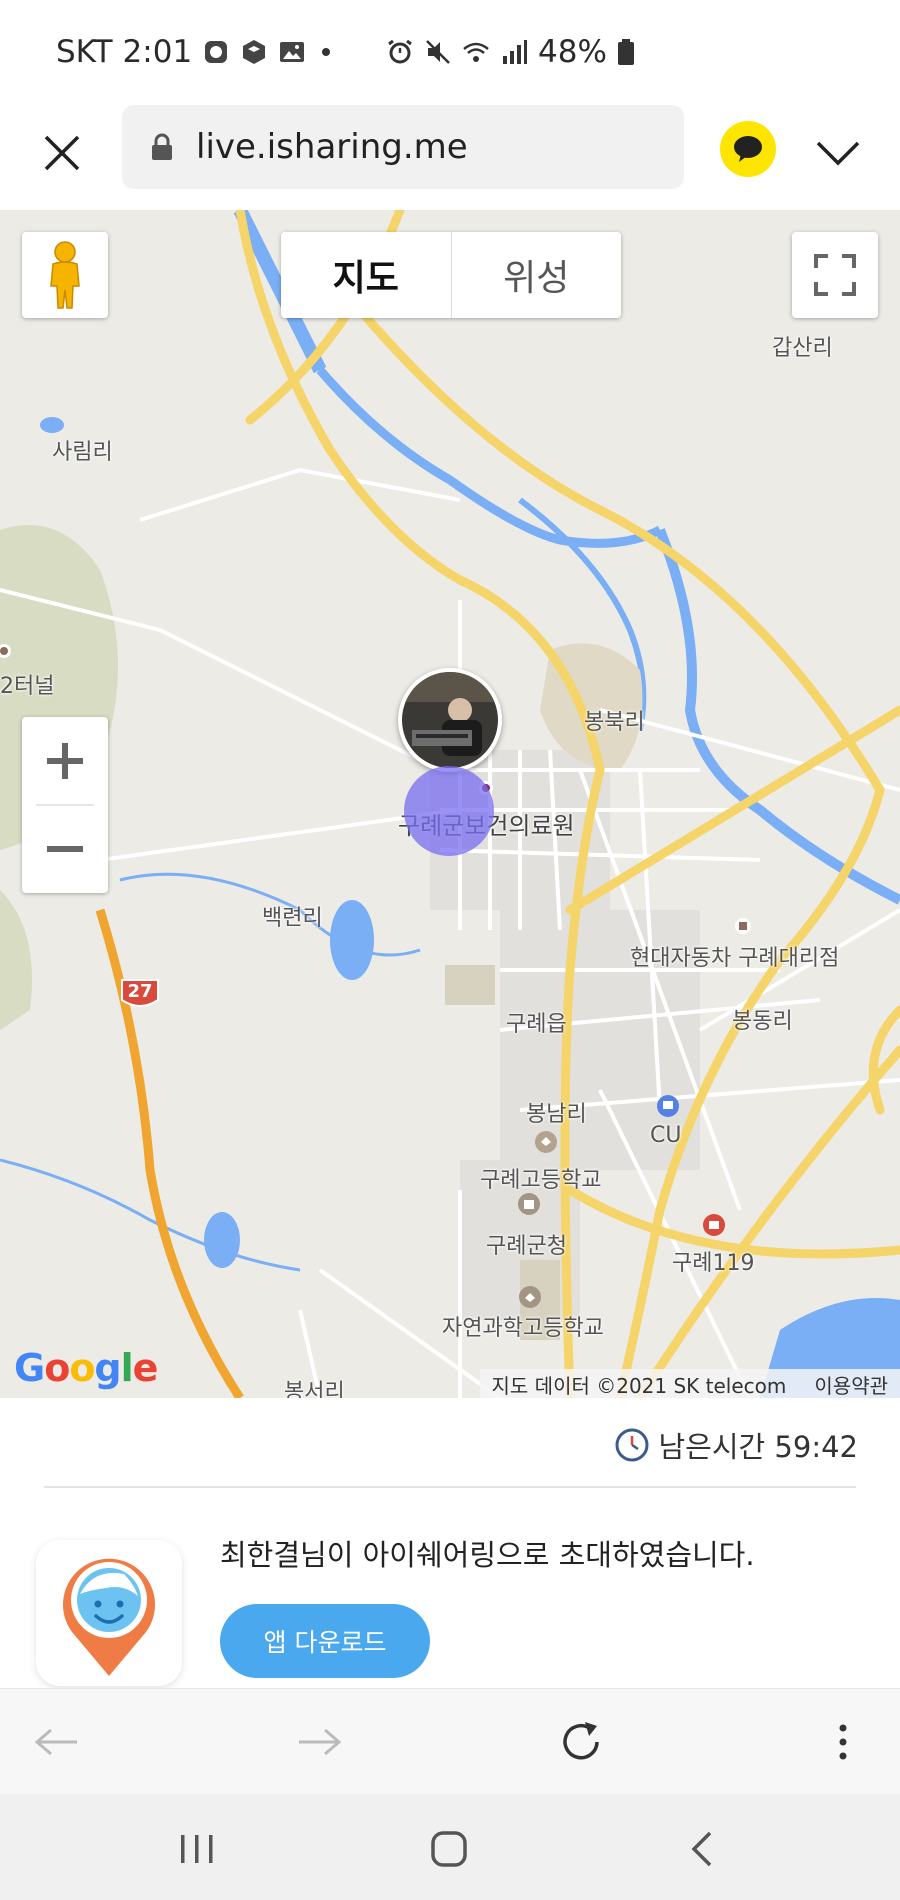 Image resolution: width=900 pixels, height=1900 pixels. What do you see at coordinates (400, 51) in the screenshot?
I see `alarm-icon` at bounding box center [400, 51].